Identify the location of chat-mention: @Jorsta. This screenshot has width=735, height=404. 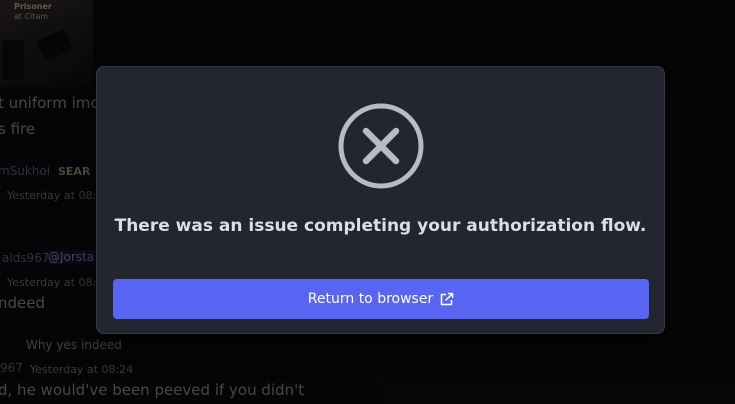
(71, 257).